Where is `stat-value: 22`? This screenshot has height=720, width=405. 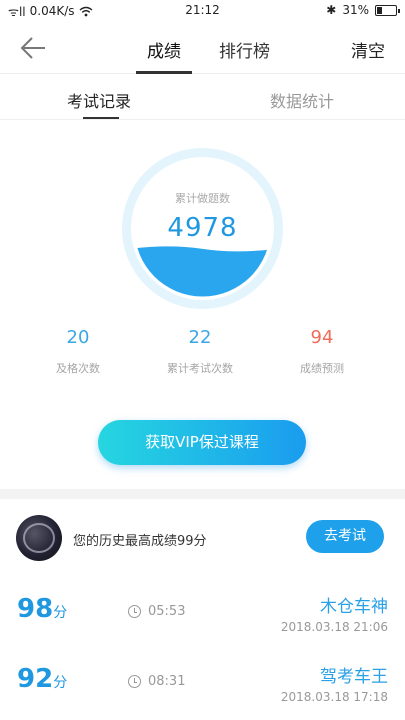
stat-value: 22 is located at coordinates (200, 337).